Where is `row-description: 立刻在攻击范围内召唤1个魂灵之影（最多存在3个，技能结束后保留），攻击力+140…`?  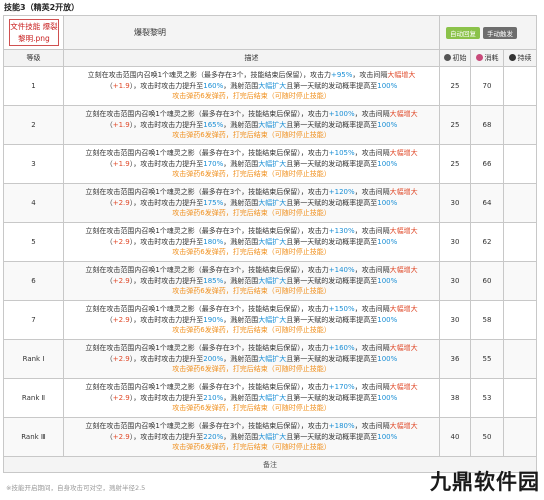 row-description: 立刻在攻击范围内召唤1个魂灵之影（最多存在3个，技能结束后保留），攻击力+140… is located at coordinates (251, 281).